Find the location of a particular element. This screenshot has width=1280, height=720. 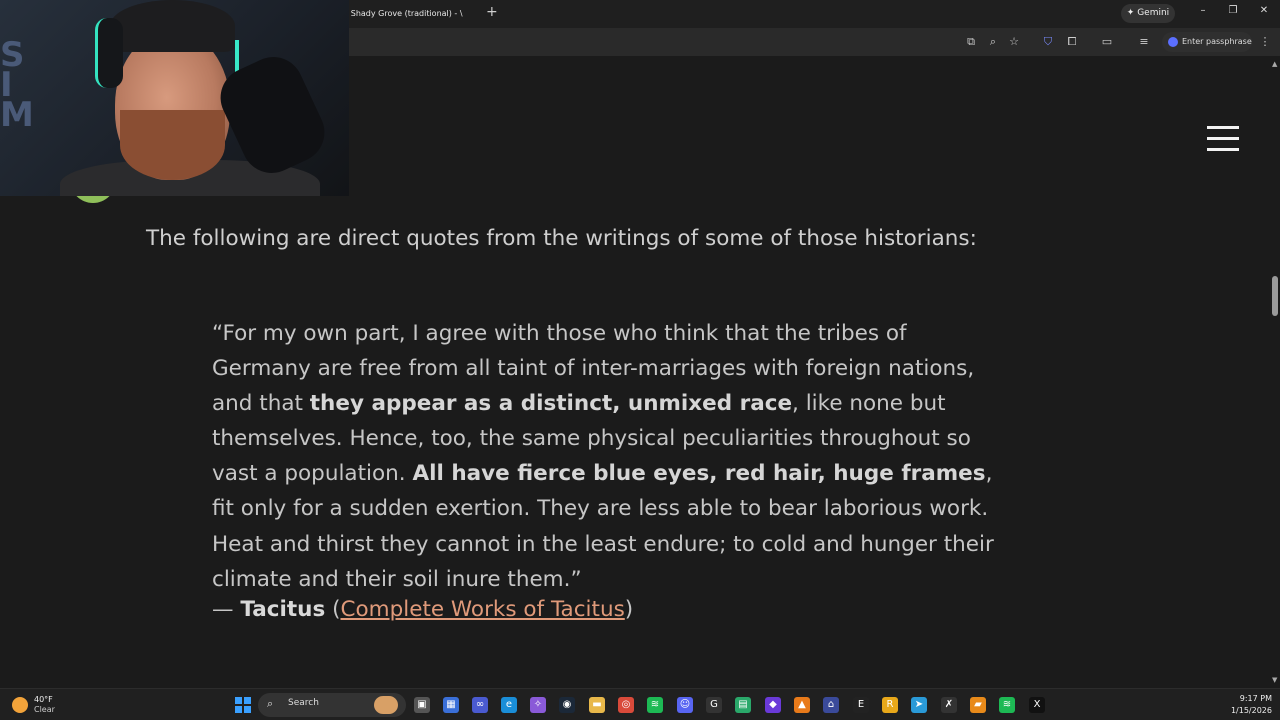

citation: — Tacitus (Complete Works of Tacitus) is located at coordinates (422, 609).